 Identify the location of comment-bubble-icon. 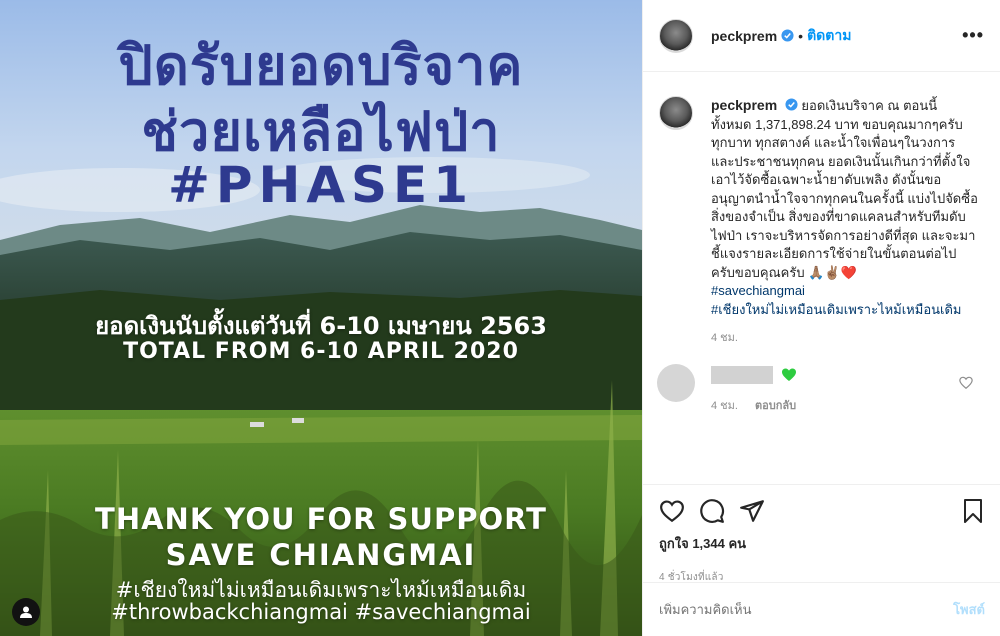
(712, 511).